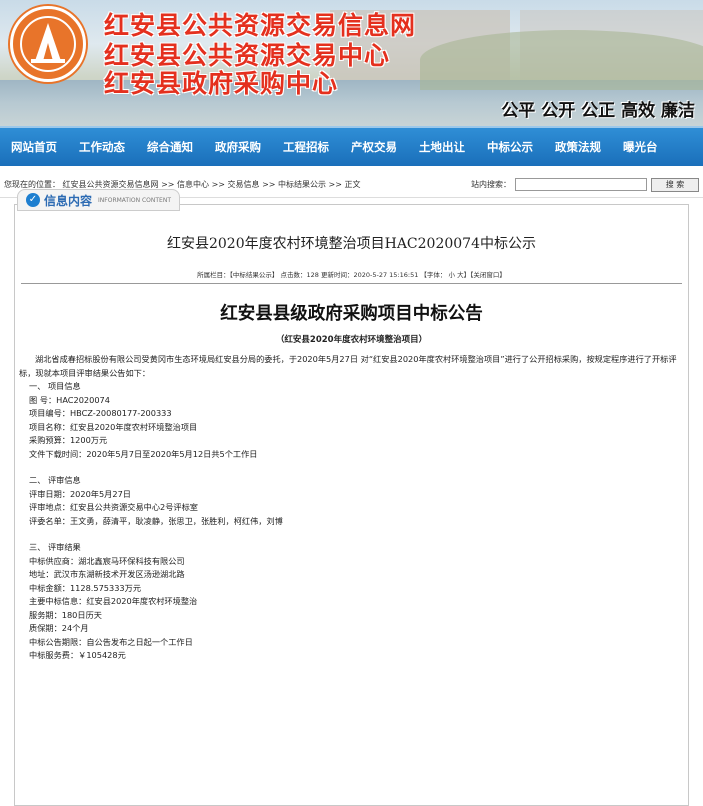  Describe the element at coordinates (351, 244) in the screenshot. I see `article-title: 红安县2020年度农村环境整治项目HAC2020074中标公示` at that location.